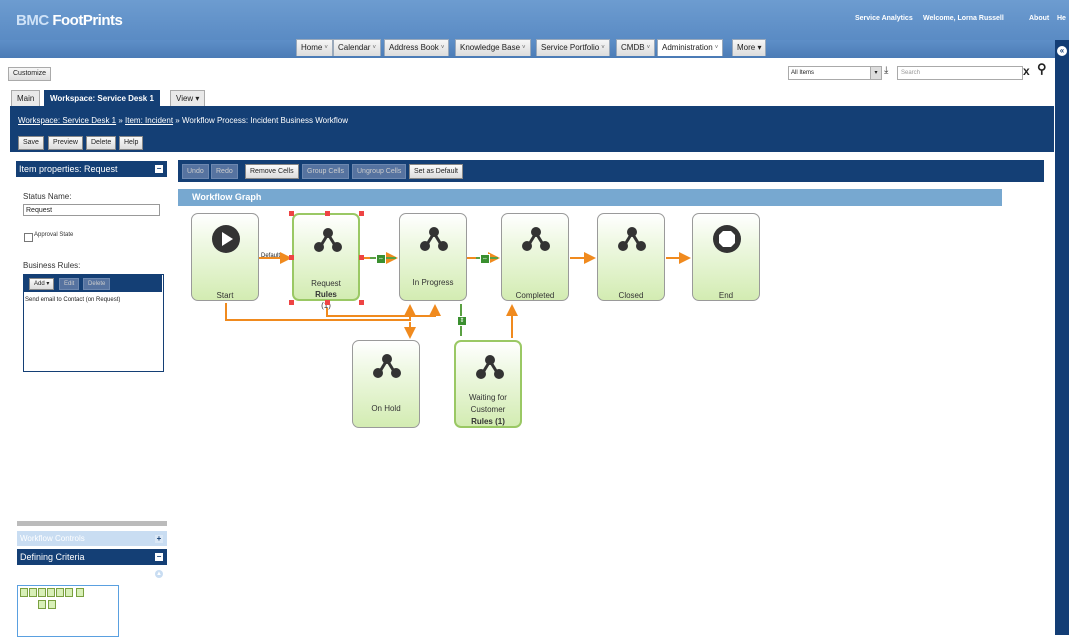  I want to click on node-label: Closed, so click(631, 295).